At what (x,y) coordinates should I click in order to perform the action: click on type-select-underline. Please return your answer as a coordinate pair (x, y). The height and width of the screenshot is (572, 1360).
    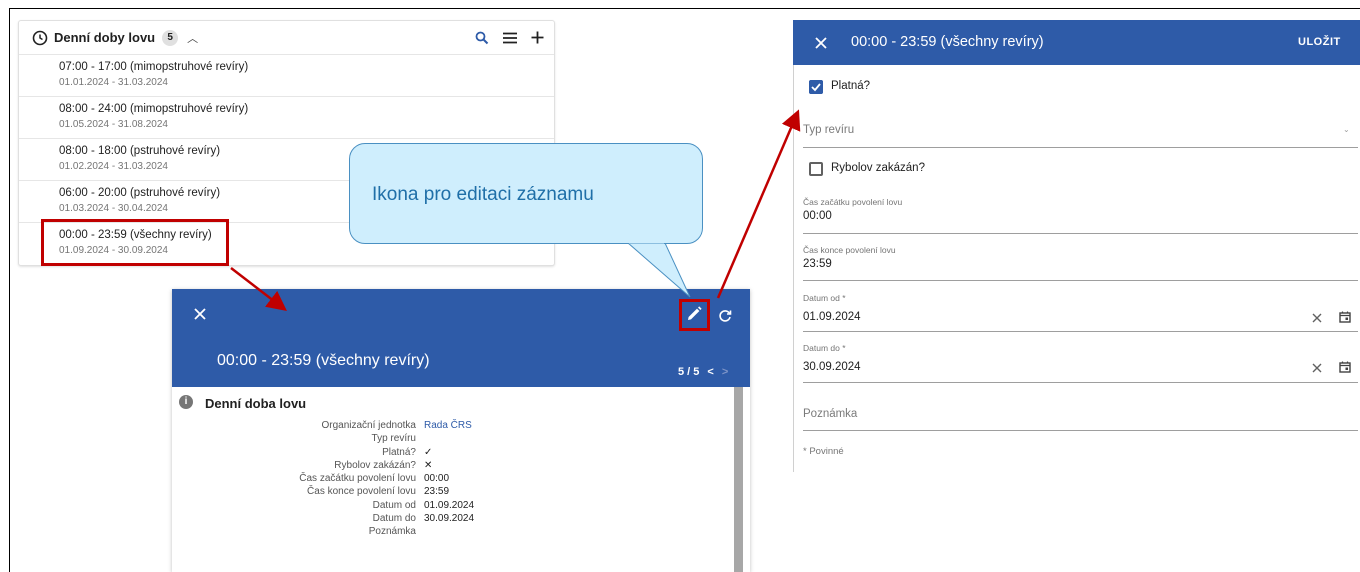
    Looking at the image, I should click on (1080, 147).